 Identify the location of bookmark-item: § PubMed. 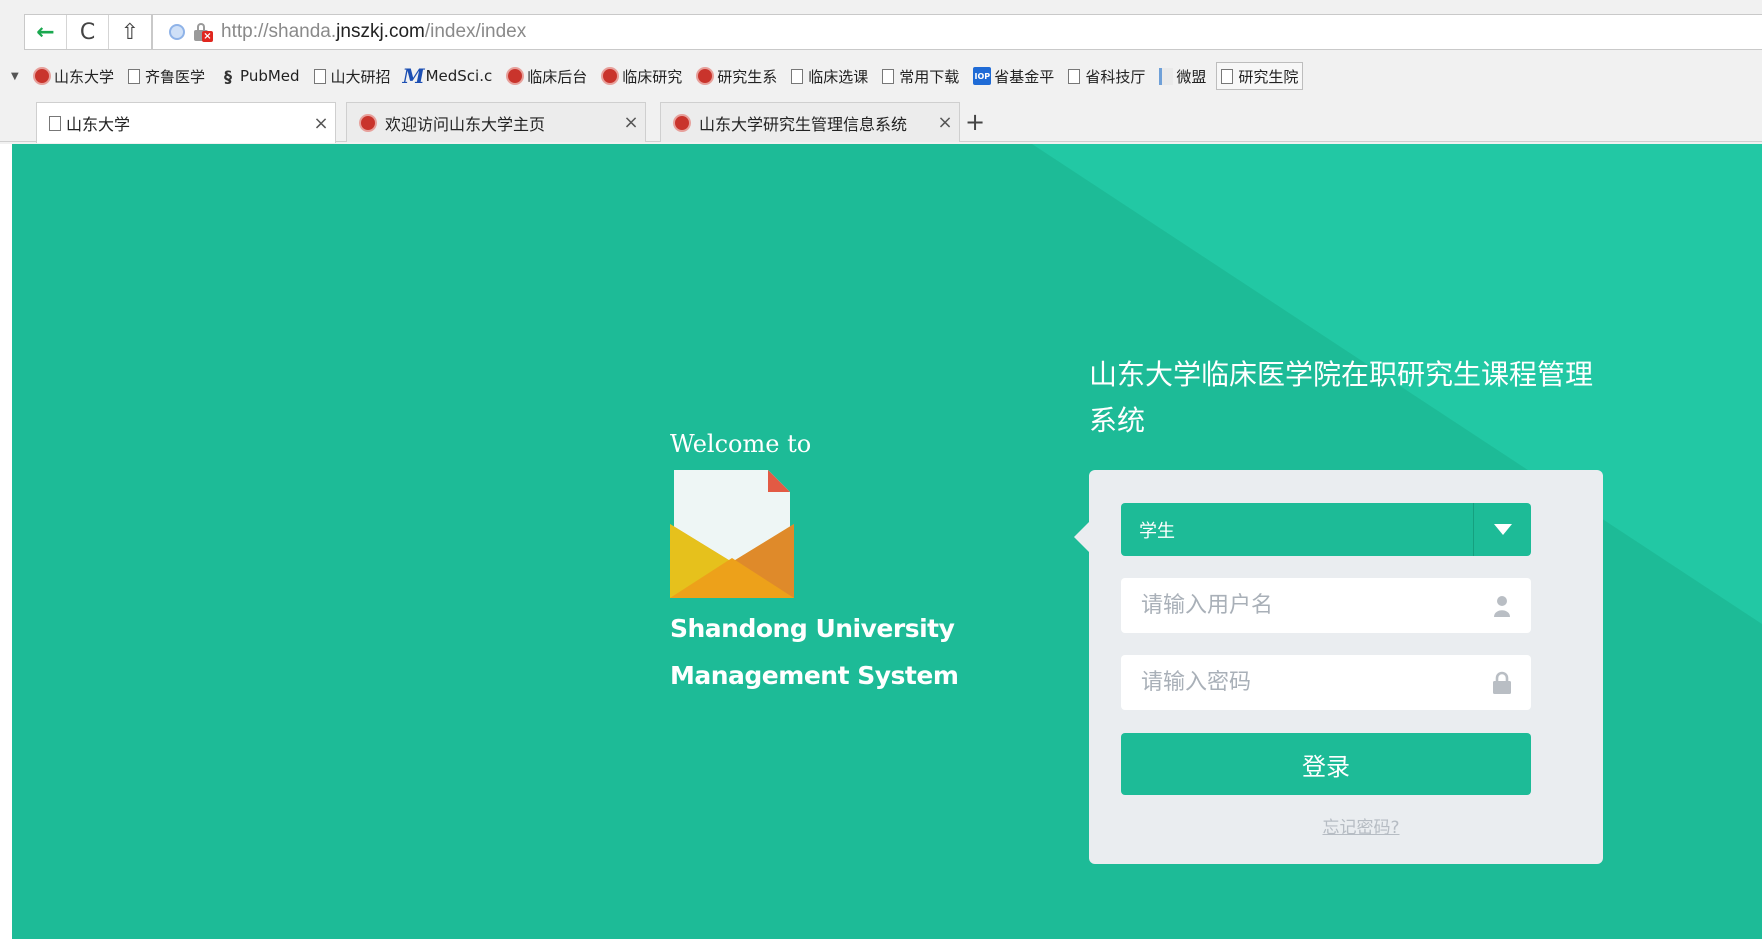
(259, 76).